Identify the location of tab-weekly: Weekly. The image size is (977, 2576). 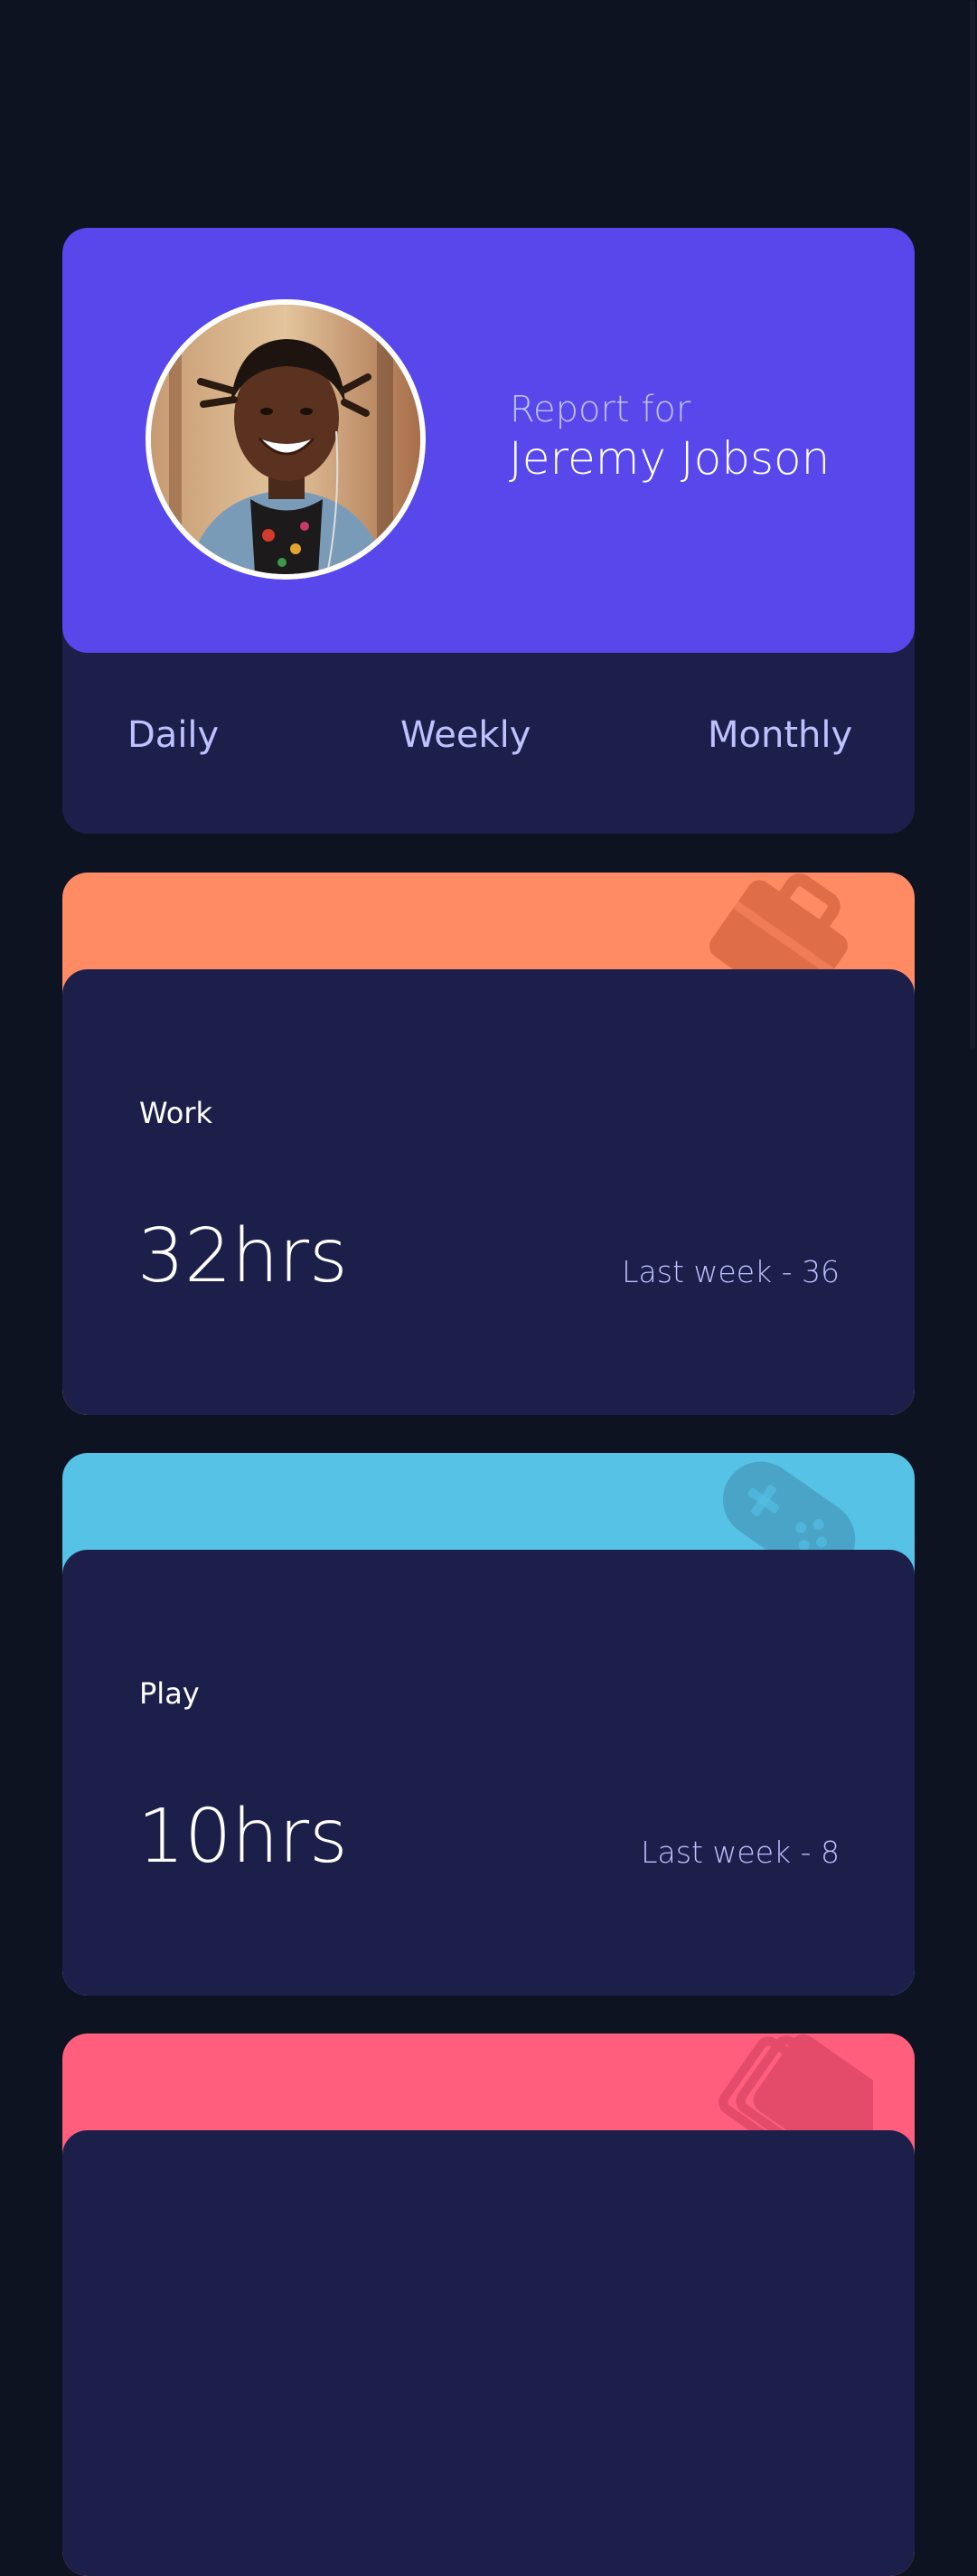
(465, 735).